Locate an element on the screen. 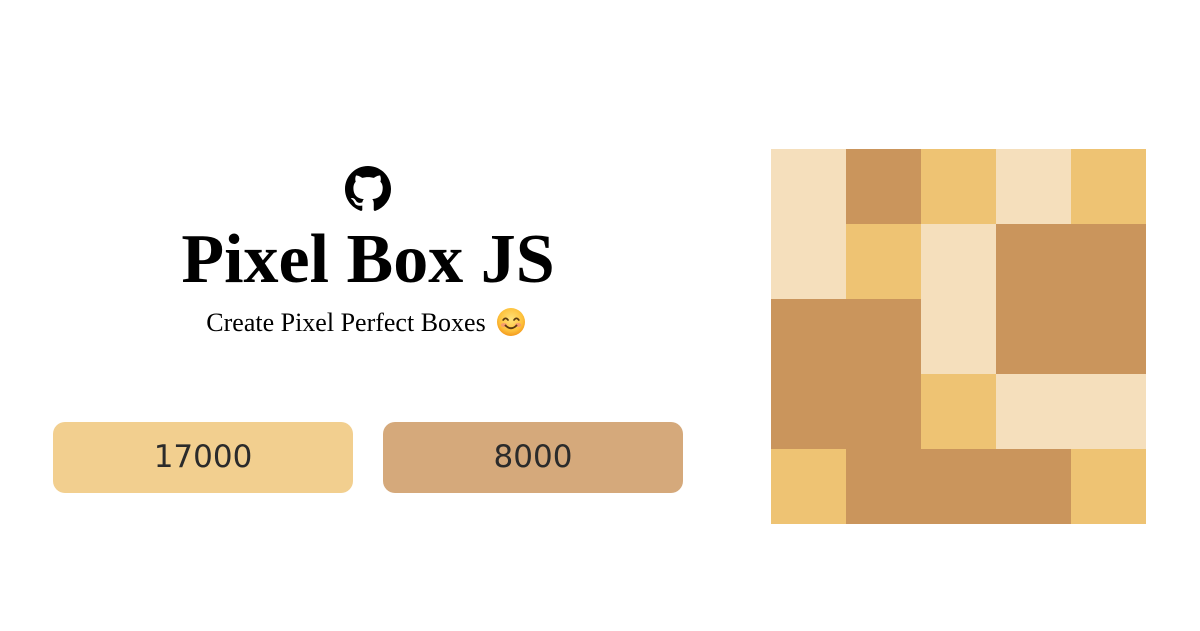  github-icon is located at coordinates (368, 188).